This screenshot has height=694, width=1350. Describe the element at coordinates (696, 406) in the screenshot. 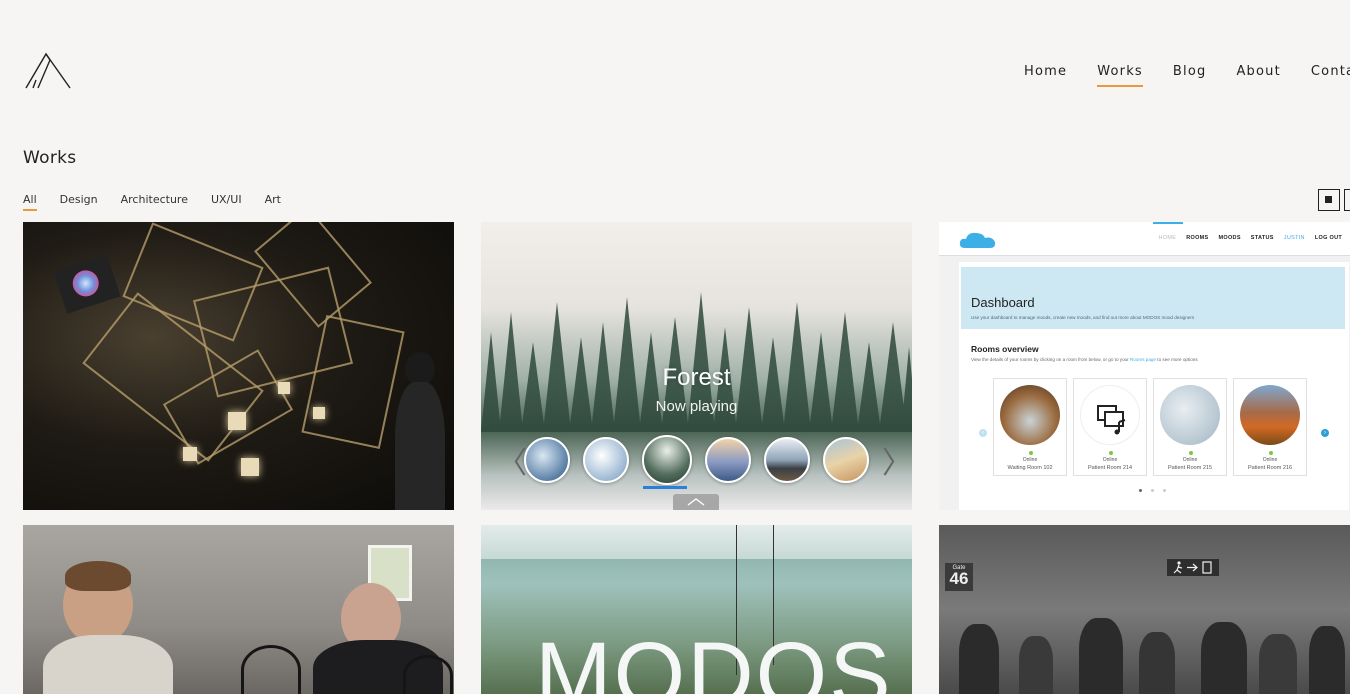

I see `now-playing-label: Now playing` at that location.